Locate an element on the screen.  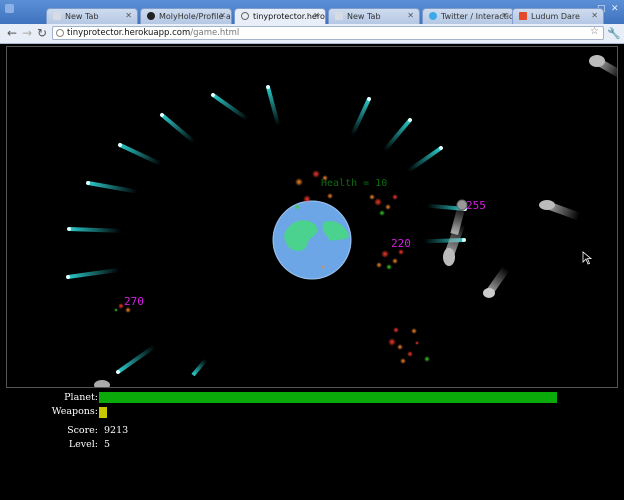
tab-new-tab-2: New Tab ✕ is located at coordinates (374, 16).